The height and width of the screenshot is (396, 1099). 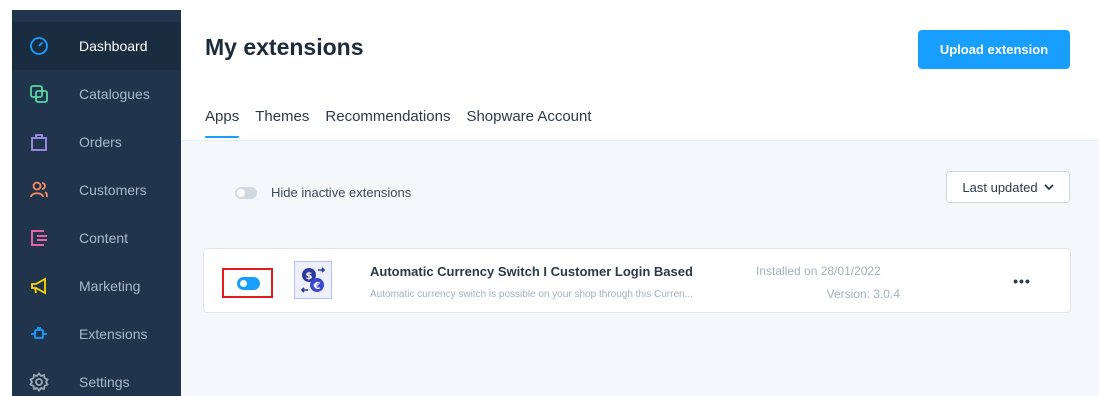 I want to click on sidebar-item-dashboard: Dashboard, so click(x=96, y=46).